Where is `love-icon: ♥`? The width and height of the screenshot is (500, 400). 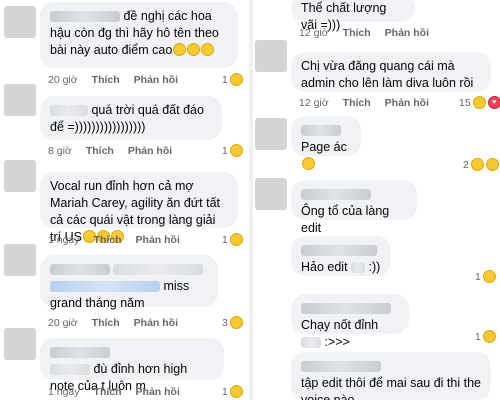
love-icon: ♥ is located at coordinates (493, 102).